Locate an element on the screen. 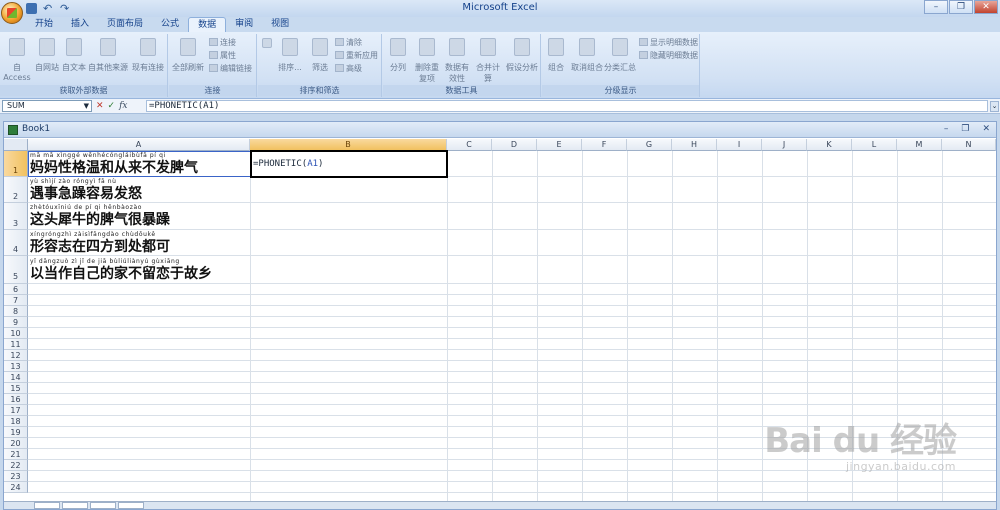 The image size is (1000, 510). data-validation-button: 数据有效性 is located at coordinates (457, 61).